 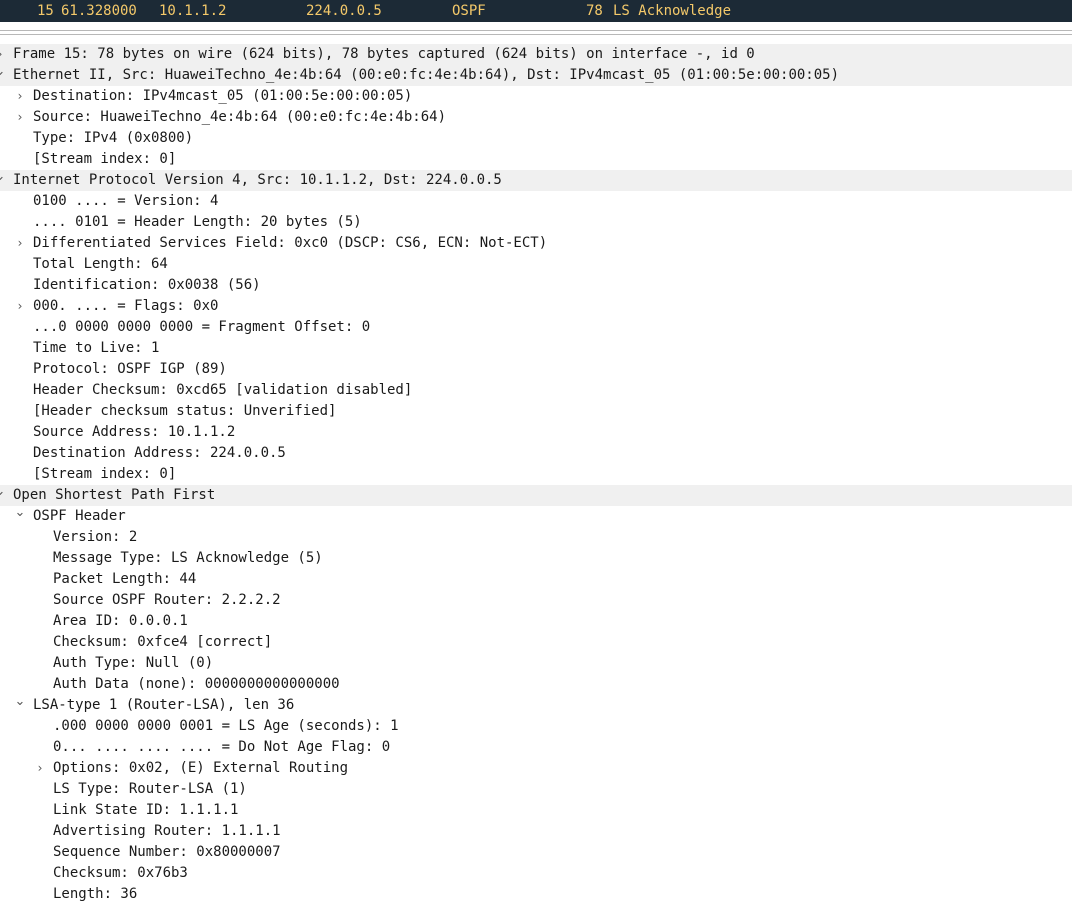 I want to click on packet-protocol: OSPF, so click(x=469, y=11).